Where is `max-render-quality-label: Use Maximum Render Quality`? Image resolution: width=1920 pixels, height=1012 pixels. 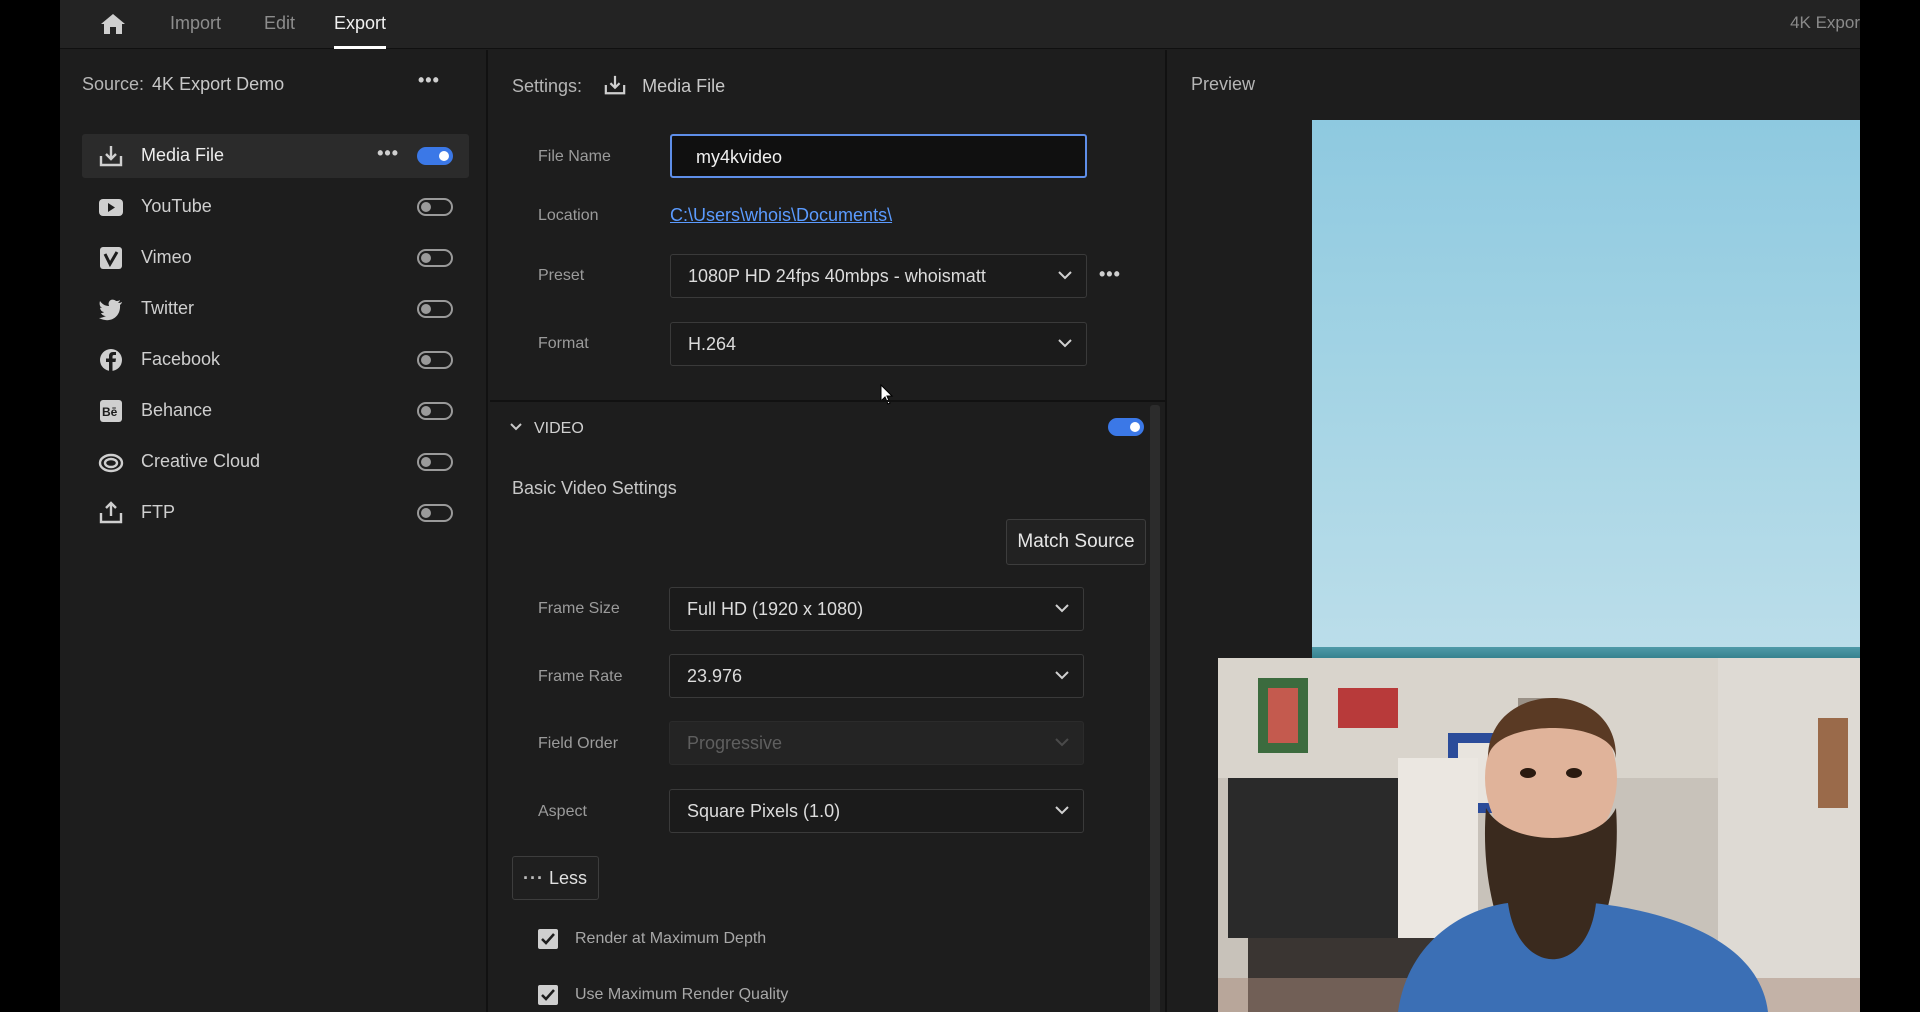 max-render-quality-label: Use Maximum Render Quality is located at coordinates (682, 994).